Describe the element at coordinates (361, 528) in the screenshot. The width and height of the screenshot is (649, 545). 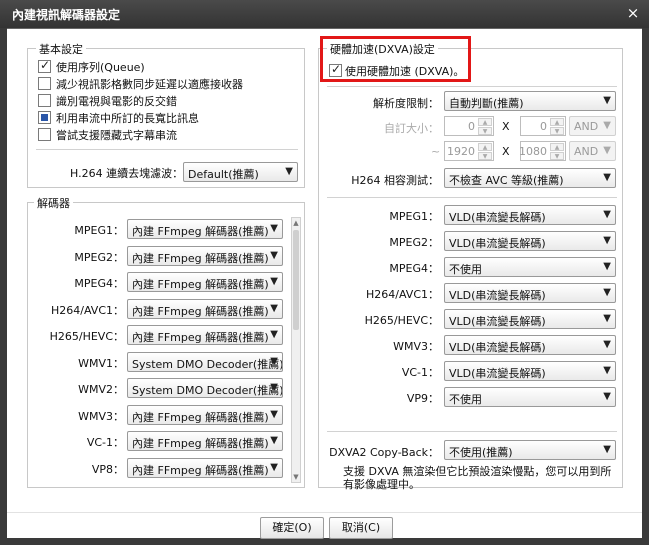
I see `cancel-button: 取消(C)` at that location.